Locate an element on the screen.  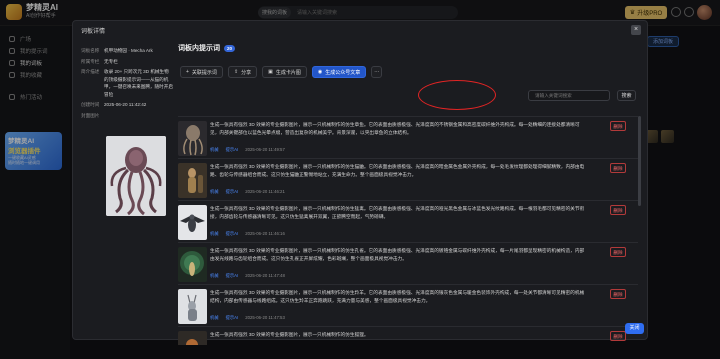
modal-header: 词板详情 is located at coordinates (360, 30).